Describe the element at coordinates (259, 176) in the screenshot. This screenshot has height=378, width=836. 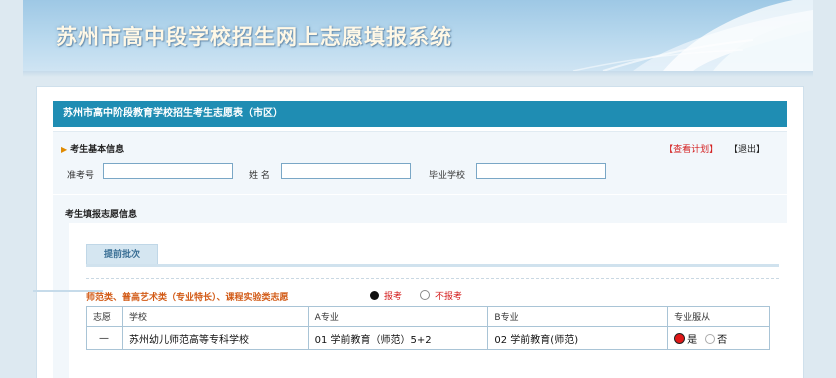
I see `name-label: 姓 名` at that location.